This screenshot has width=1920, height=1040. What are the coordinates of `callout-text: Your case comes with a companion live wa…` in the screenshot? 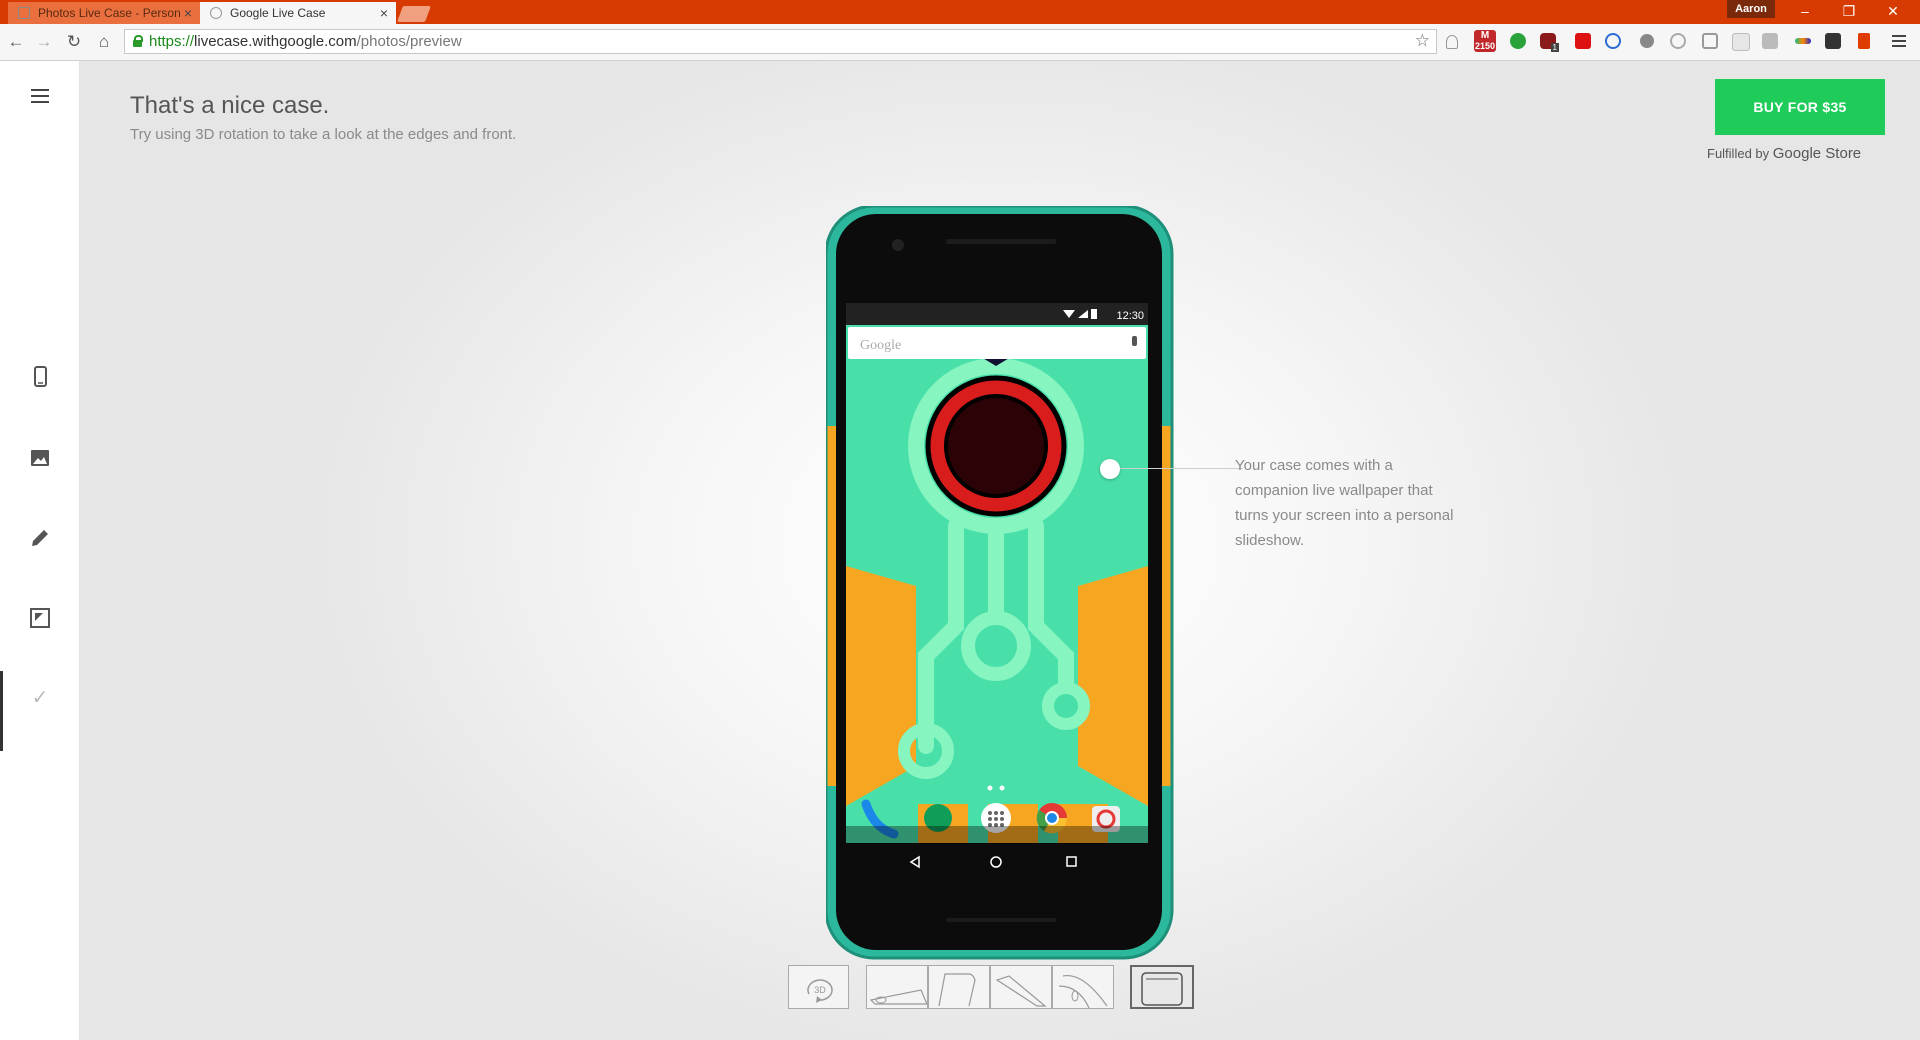 It's located at (1344, 503).